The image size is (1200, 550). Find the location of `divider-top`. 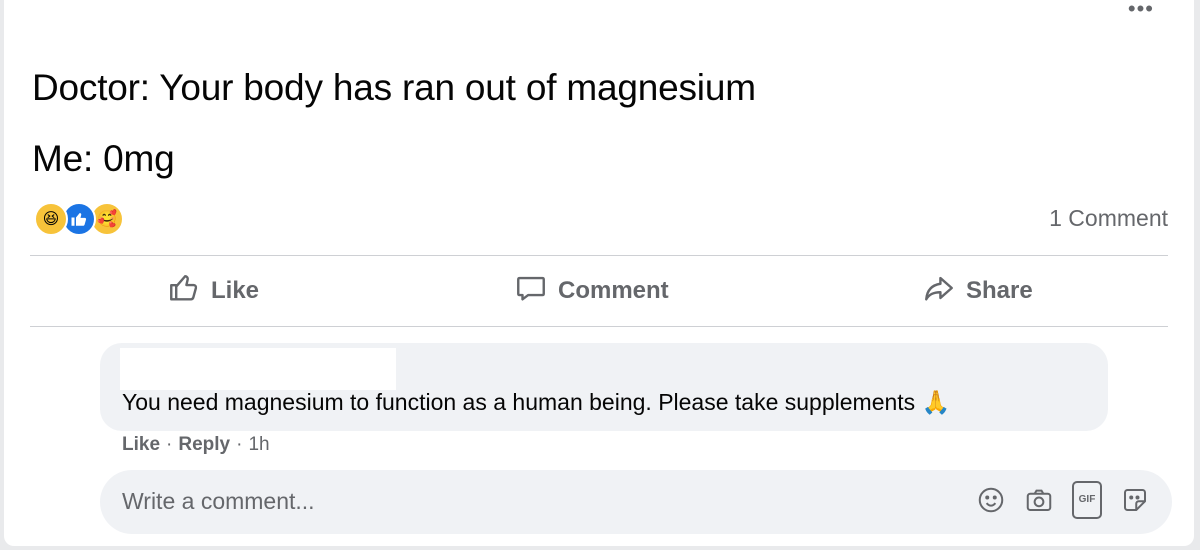

divider-top is located at coordinates (599, 255).